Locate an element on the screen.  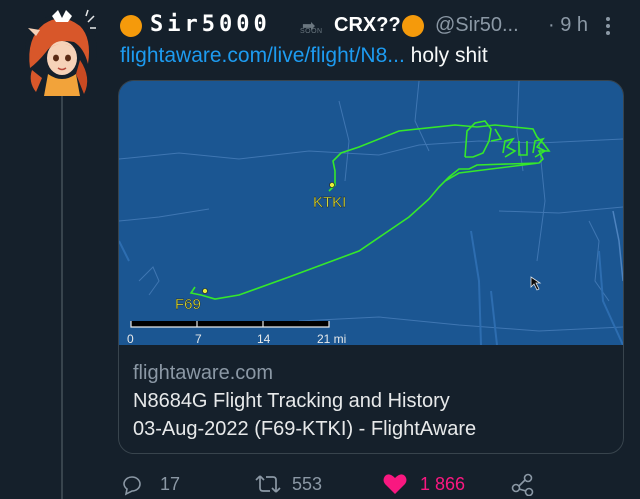
soon-label: SOON is located at coordinates (311, 31).